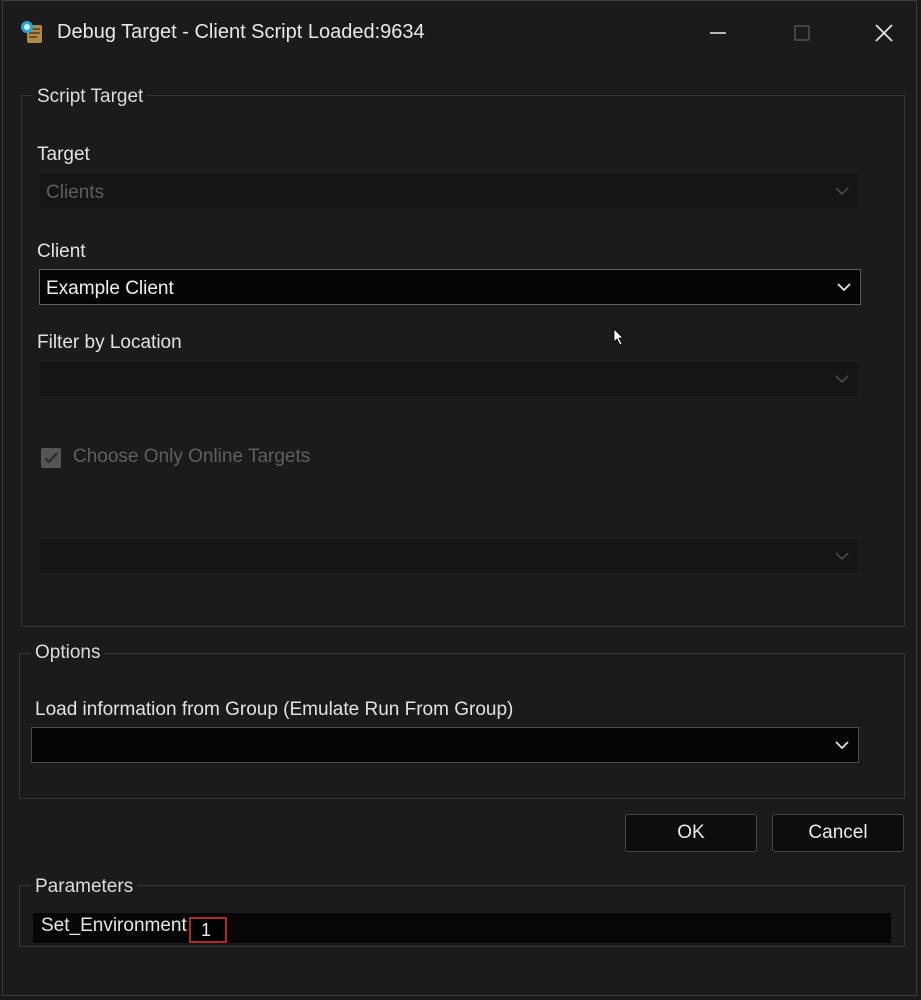 Image resolution: width=921 pixels, height=1000 pixels. Describe the element at coordinates (618, 337) in the screenshot. I see `mouse-cursor-icon` at that location.